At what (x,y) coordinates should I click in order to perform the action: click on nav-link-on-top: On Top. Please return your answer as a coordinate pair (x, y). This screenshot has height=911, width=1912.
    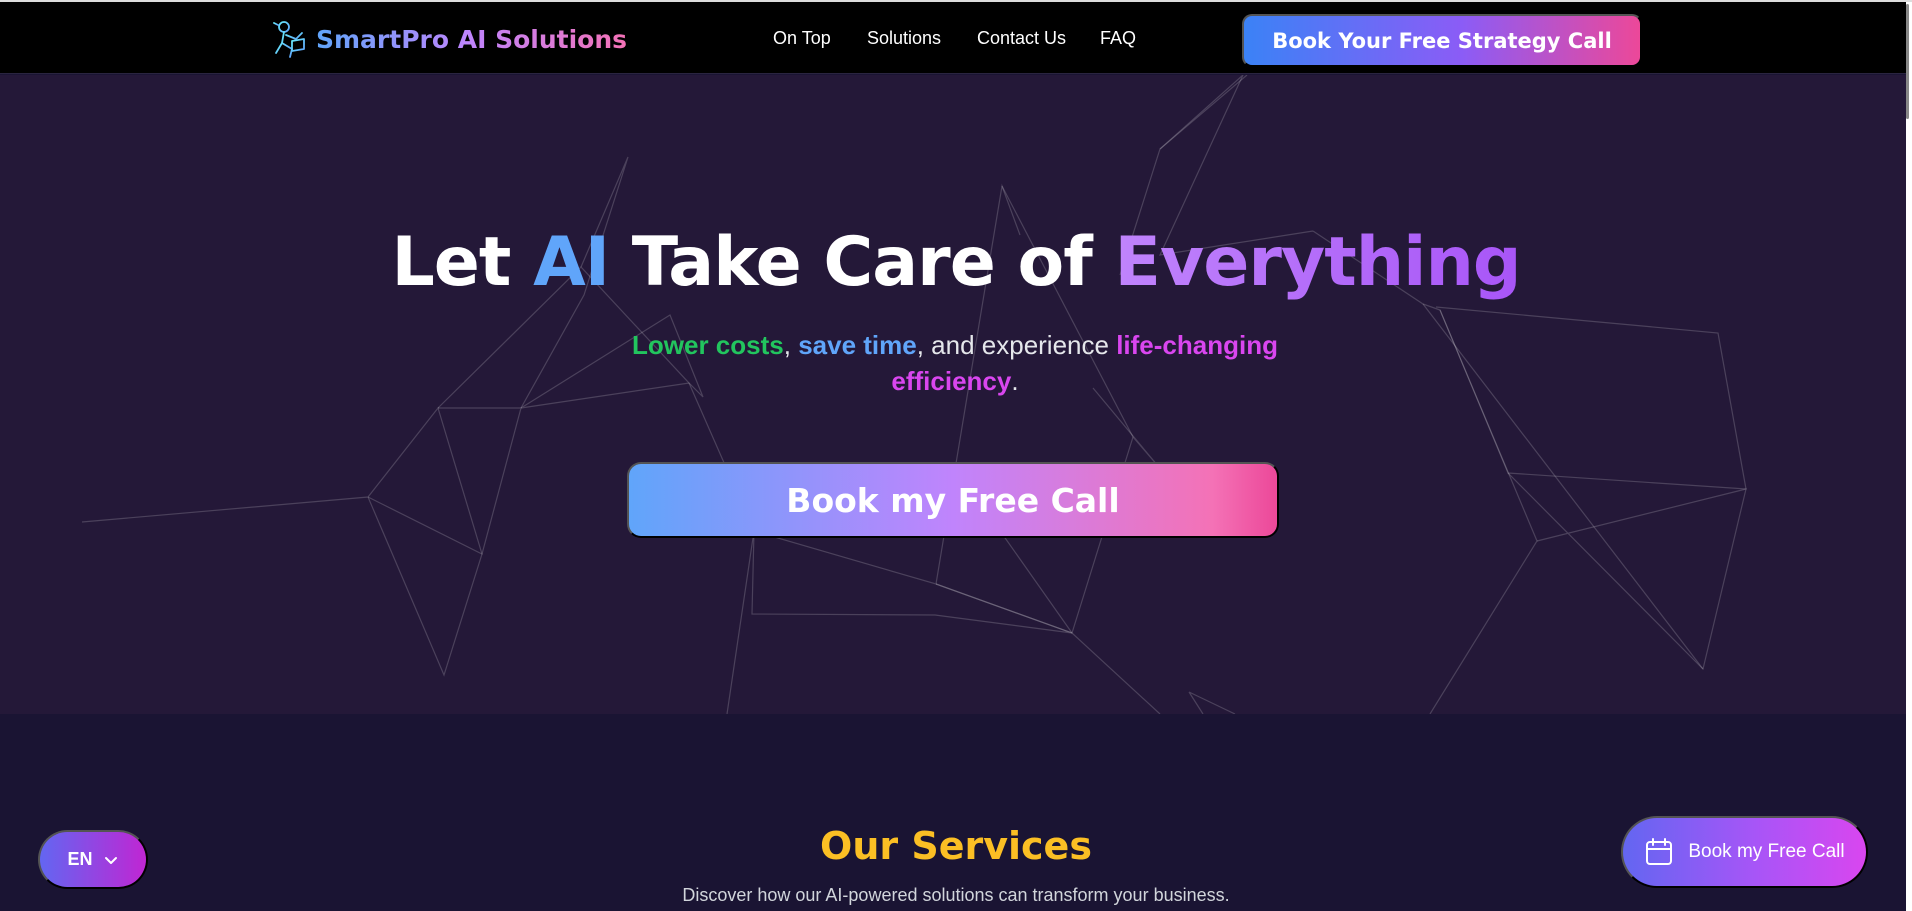
    Looking at the image, I should click on (802, 38).